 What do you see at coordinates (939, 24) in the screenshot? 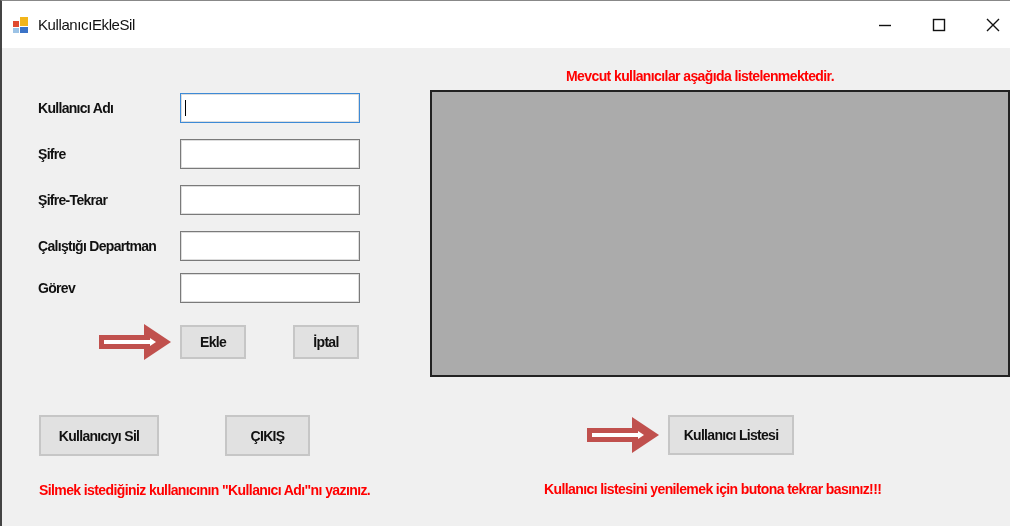
I see `maximize-icon` at bounding box center [939, 24].